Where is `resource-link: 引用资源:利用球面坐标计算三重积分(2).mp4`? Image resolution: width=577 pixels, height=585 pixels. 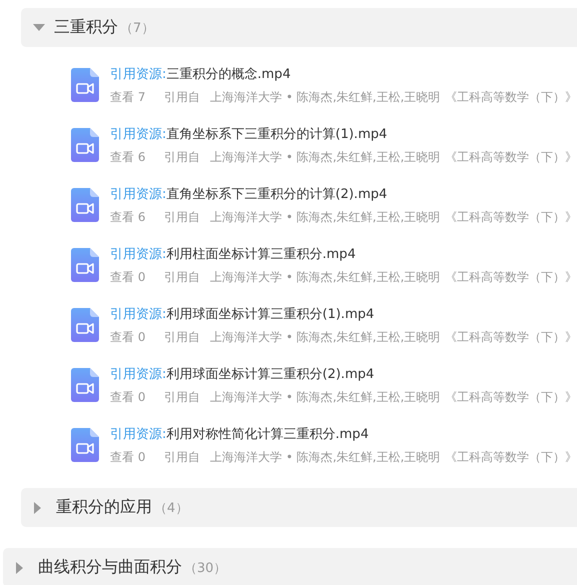
resource-link: 引用资源:利用球面坐标计算三重积分(2).mp4 is located at coordinates (343, 375).